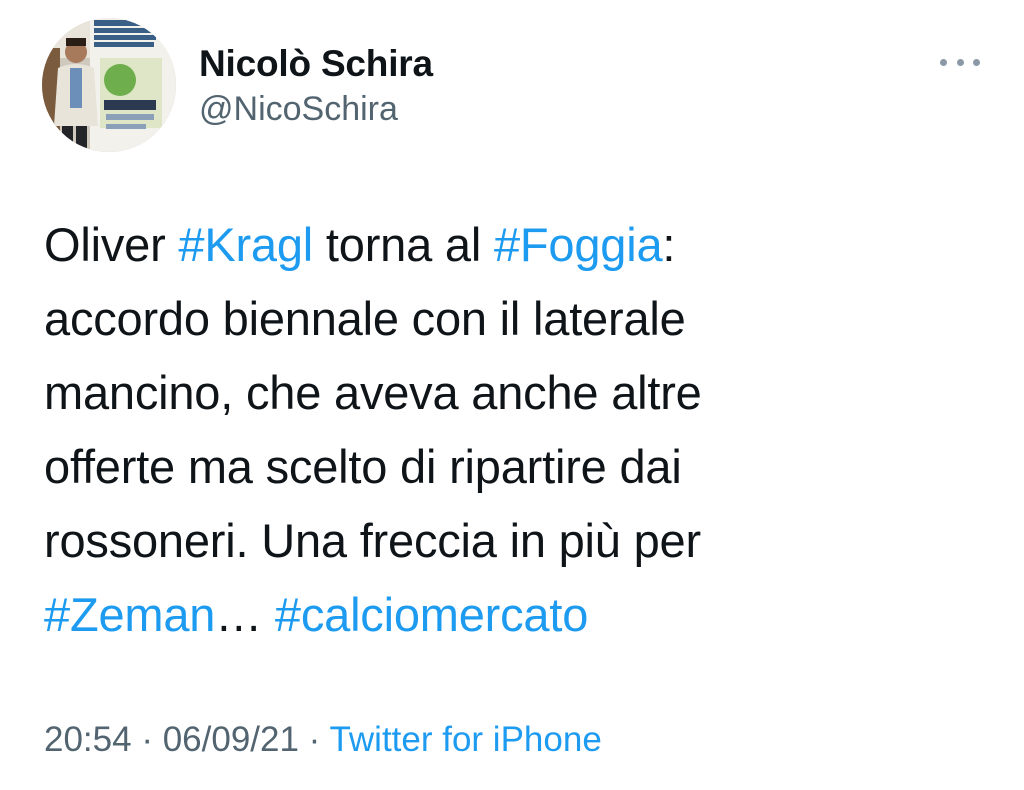 The image size is (1024, 790). I want to click on tweet-text-line: mancino, che aveva anche altre, so click(494, 393).